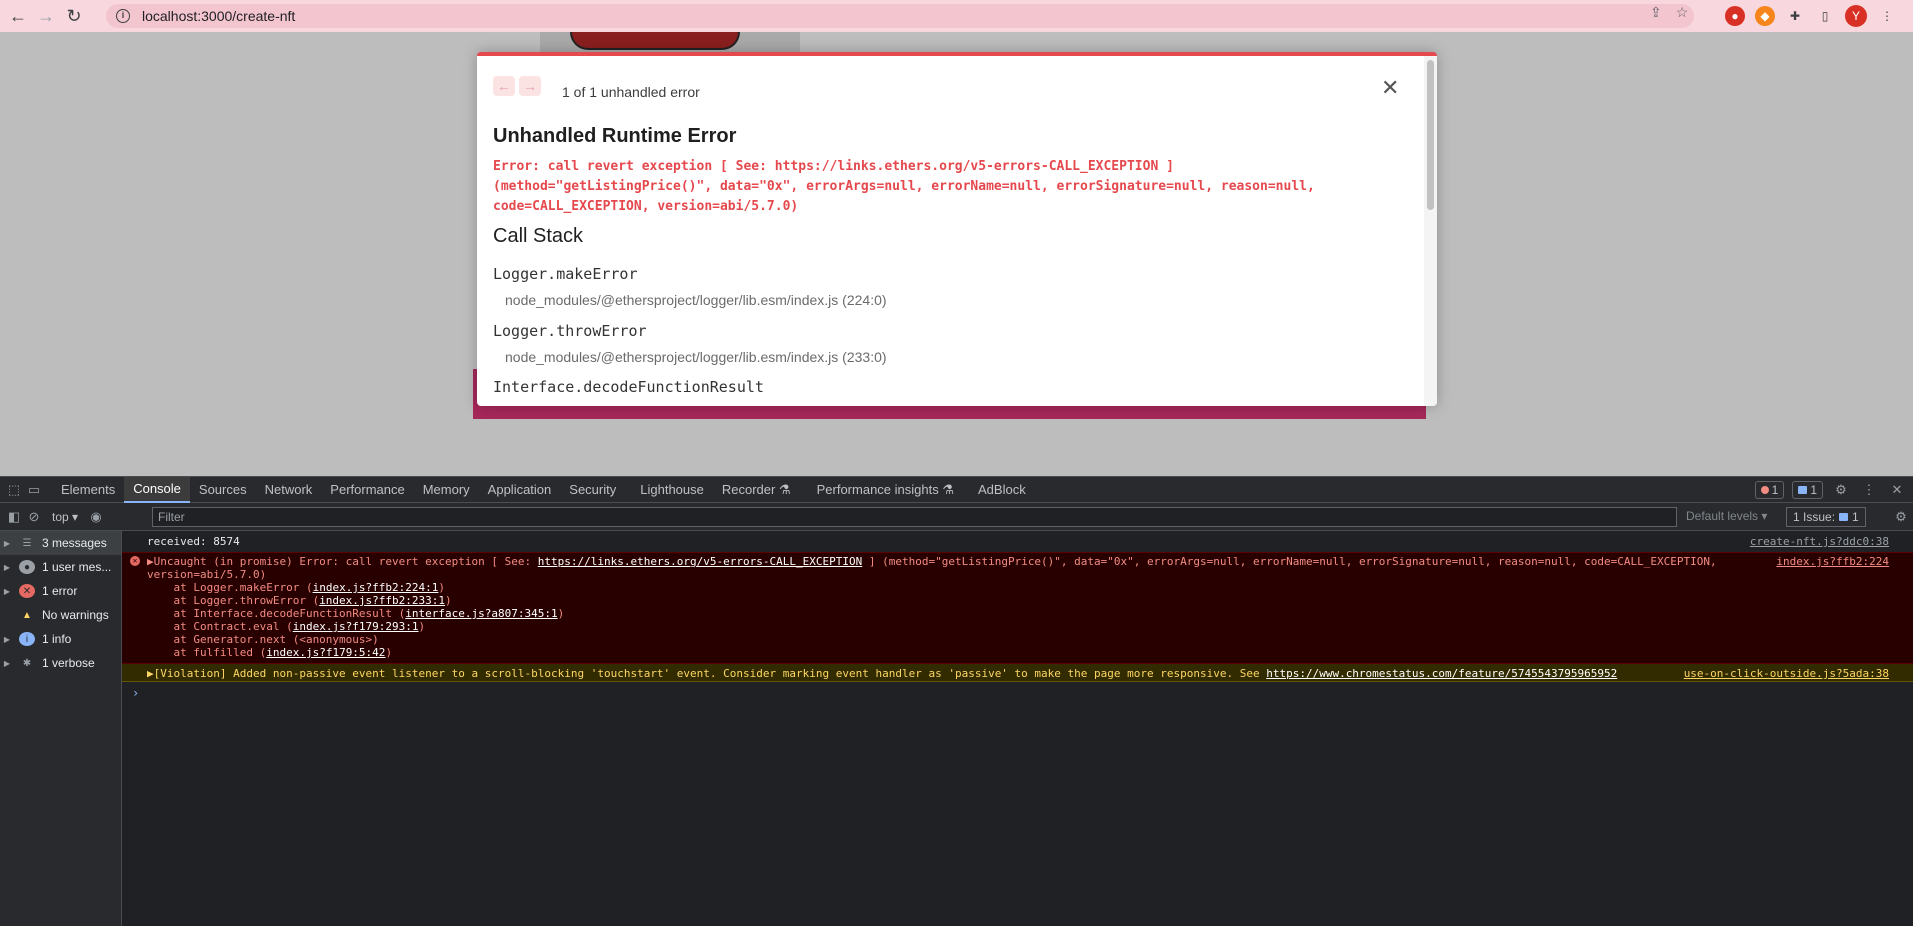 The image size is (1913, 926). What do you see at coordinates (1813, 490) in the screenshot?
I see `message-badge-count: 1` at bounding box center [1813, 490].